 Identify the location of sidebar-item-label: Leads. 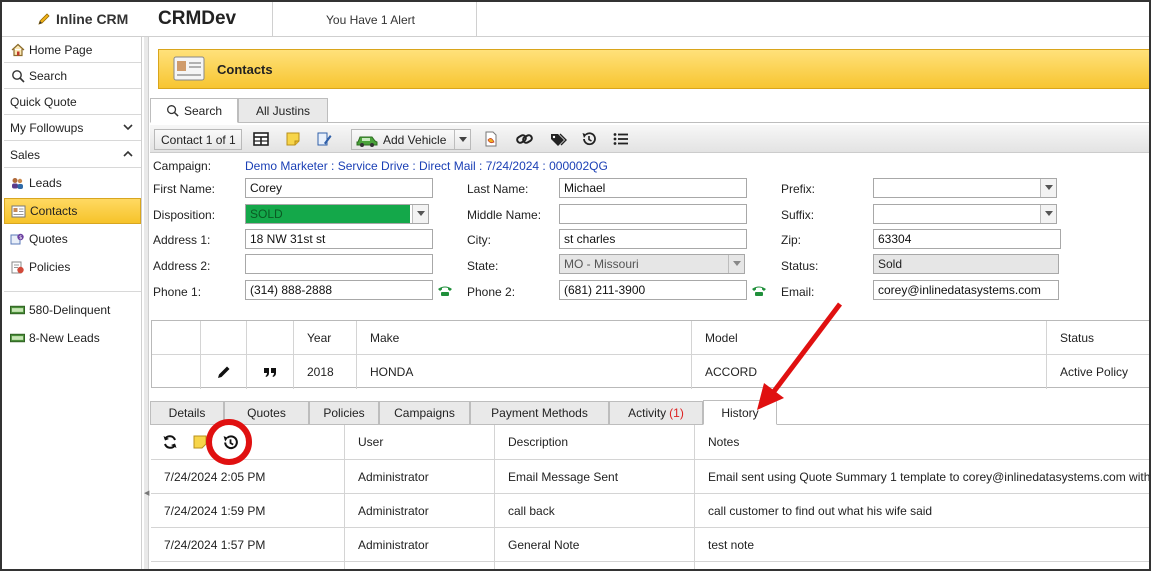
(45, 183).